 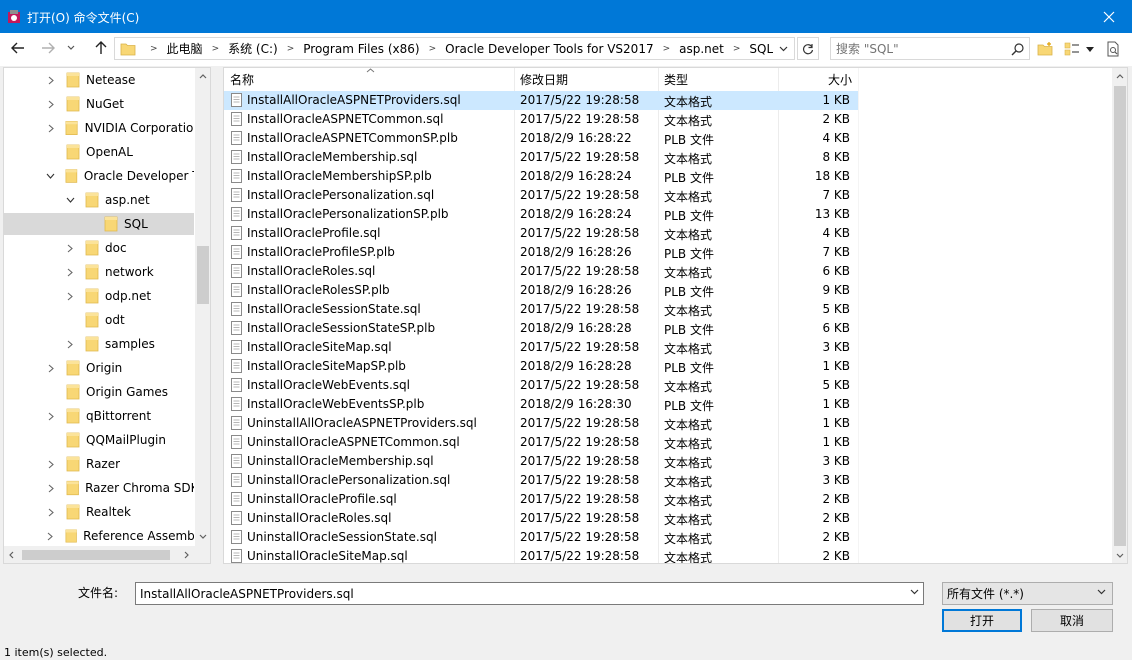 I want to click on search-input, so click(x=916, y=48).